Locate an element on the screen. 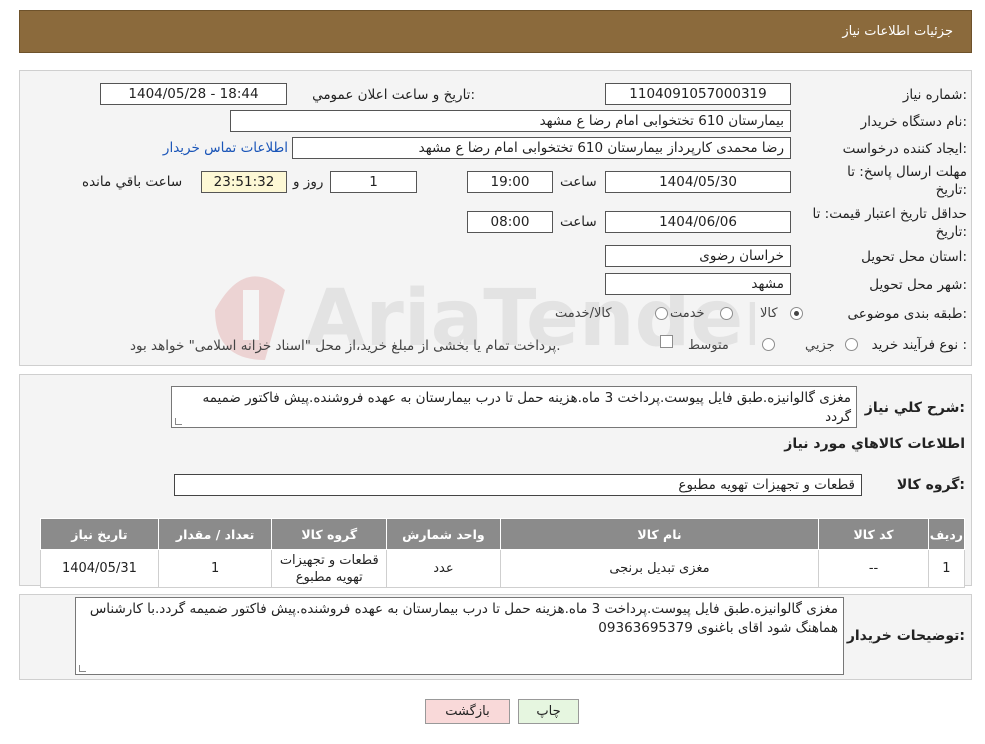  process-radio-medium is located at coordinates (768, 344).